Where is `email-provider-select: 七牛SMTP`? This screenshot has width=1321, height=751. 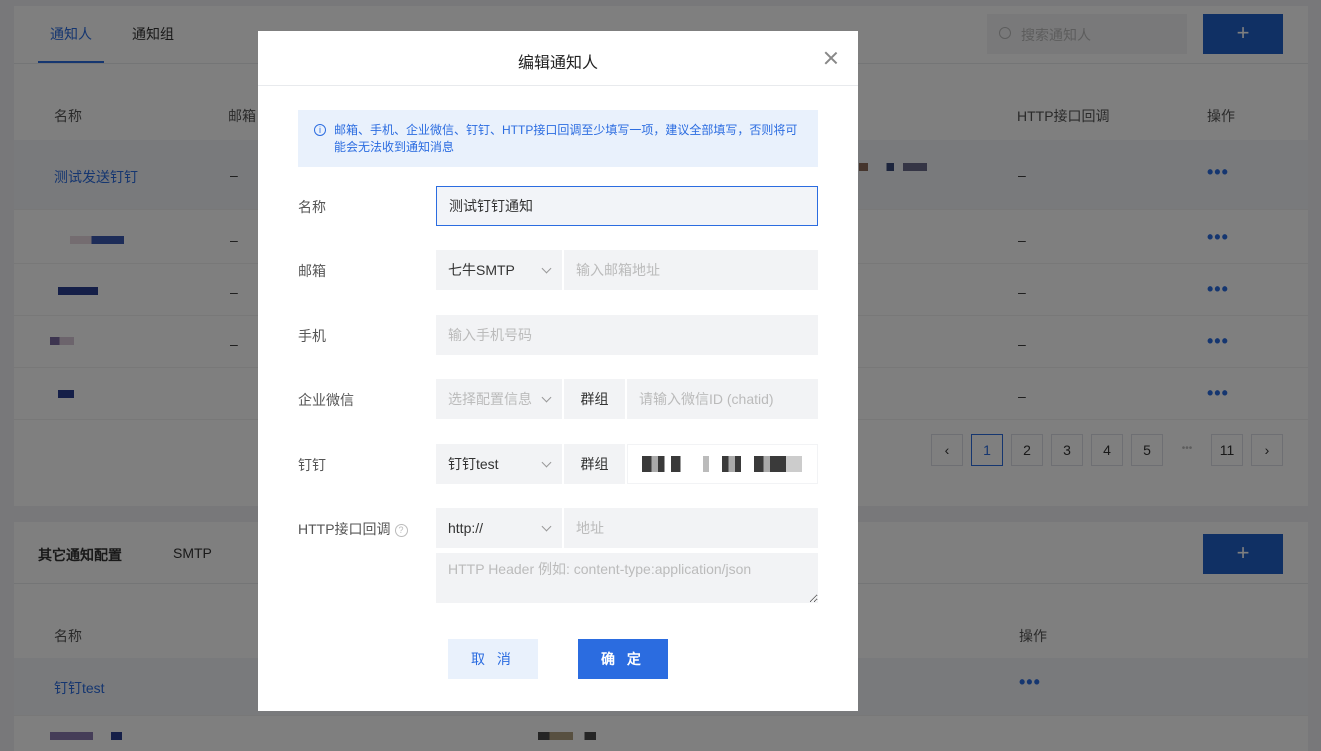 email-provider-select: 七牛SMTP is located at coordinates (499, 270).